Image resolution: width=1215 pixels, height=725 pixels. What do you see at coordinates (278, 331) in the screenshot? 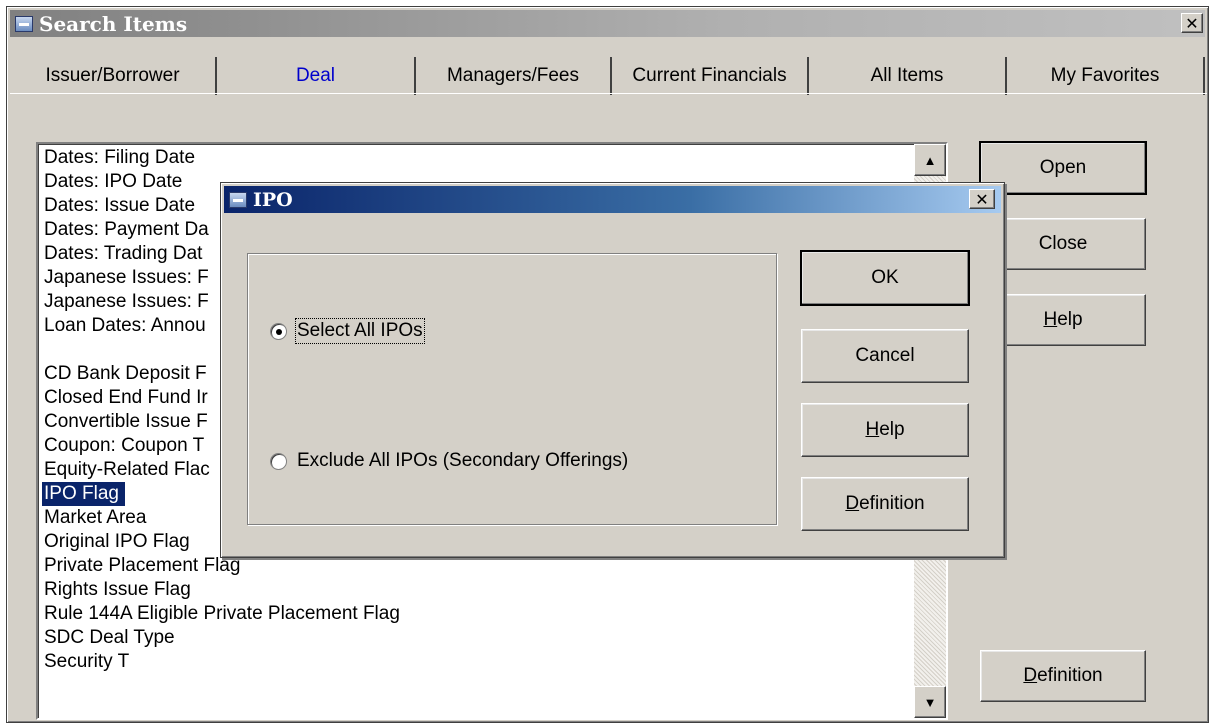
I see `radio-select-all-ipos-circle` at bounding box center [278, 331].